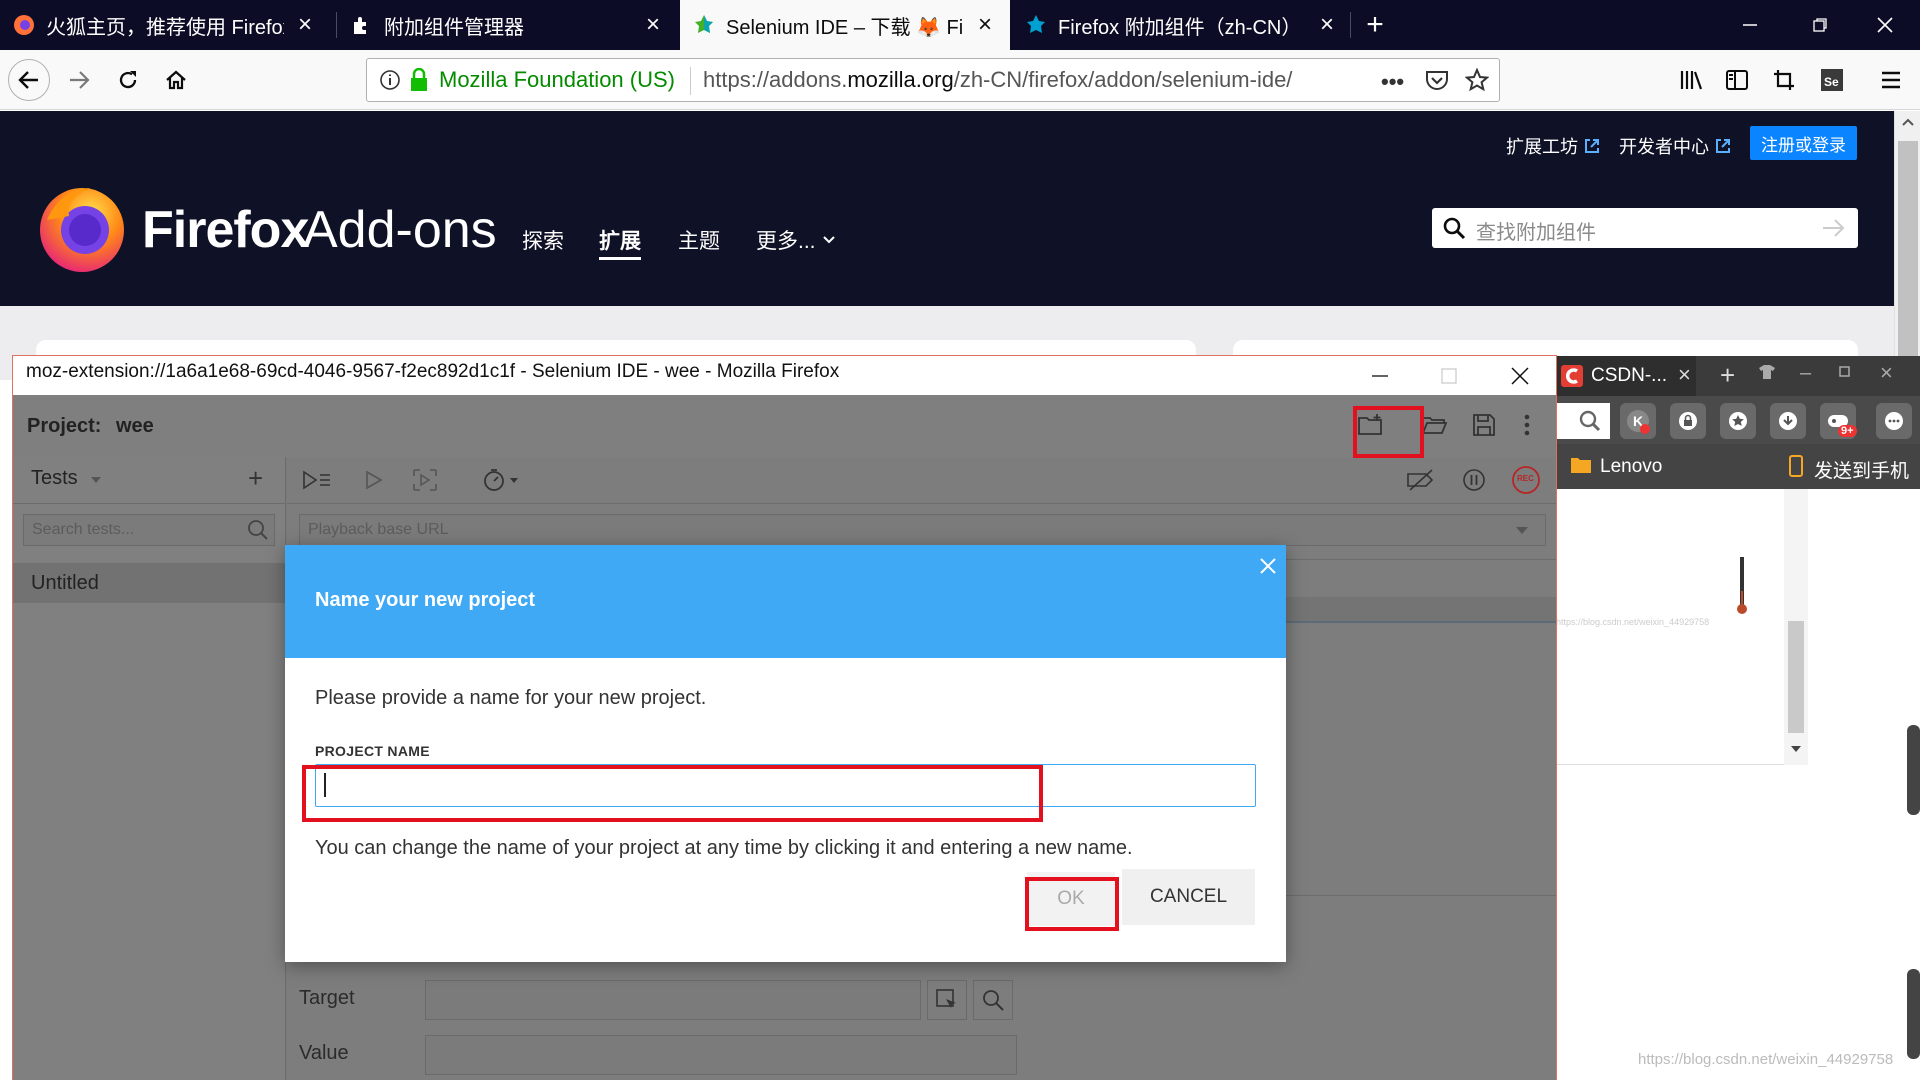 The width and height of the screenshot is (1920, 1080). I want to click on record-button: REC, so click(1526, 480).